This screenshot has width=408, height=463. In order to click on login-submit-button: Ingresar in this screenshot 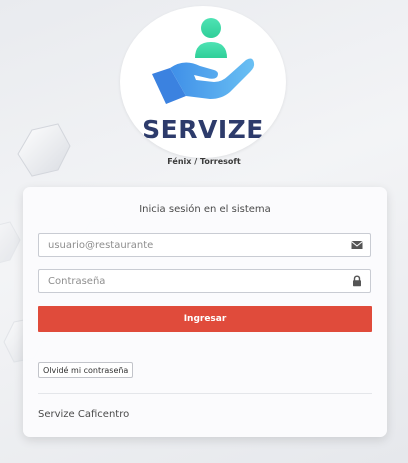, I will do `click(205, 319)`.